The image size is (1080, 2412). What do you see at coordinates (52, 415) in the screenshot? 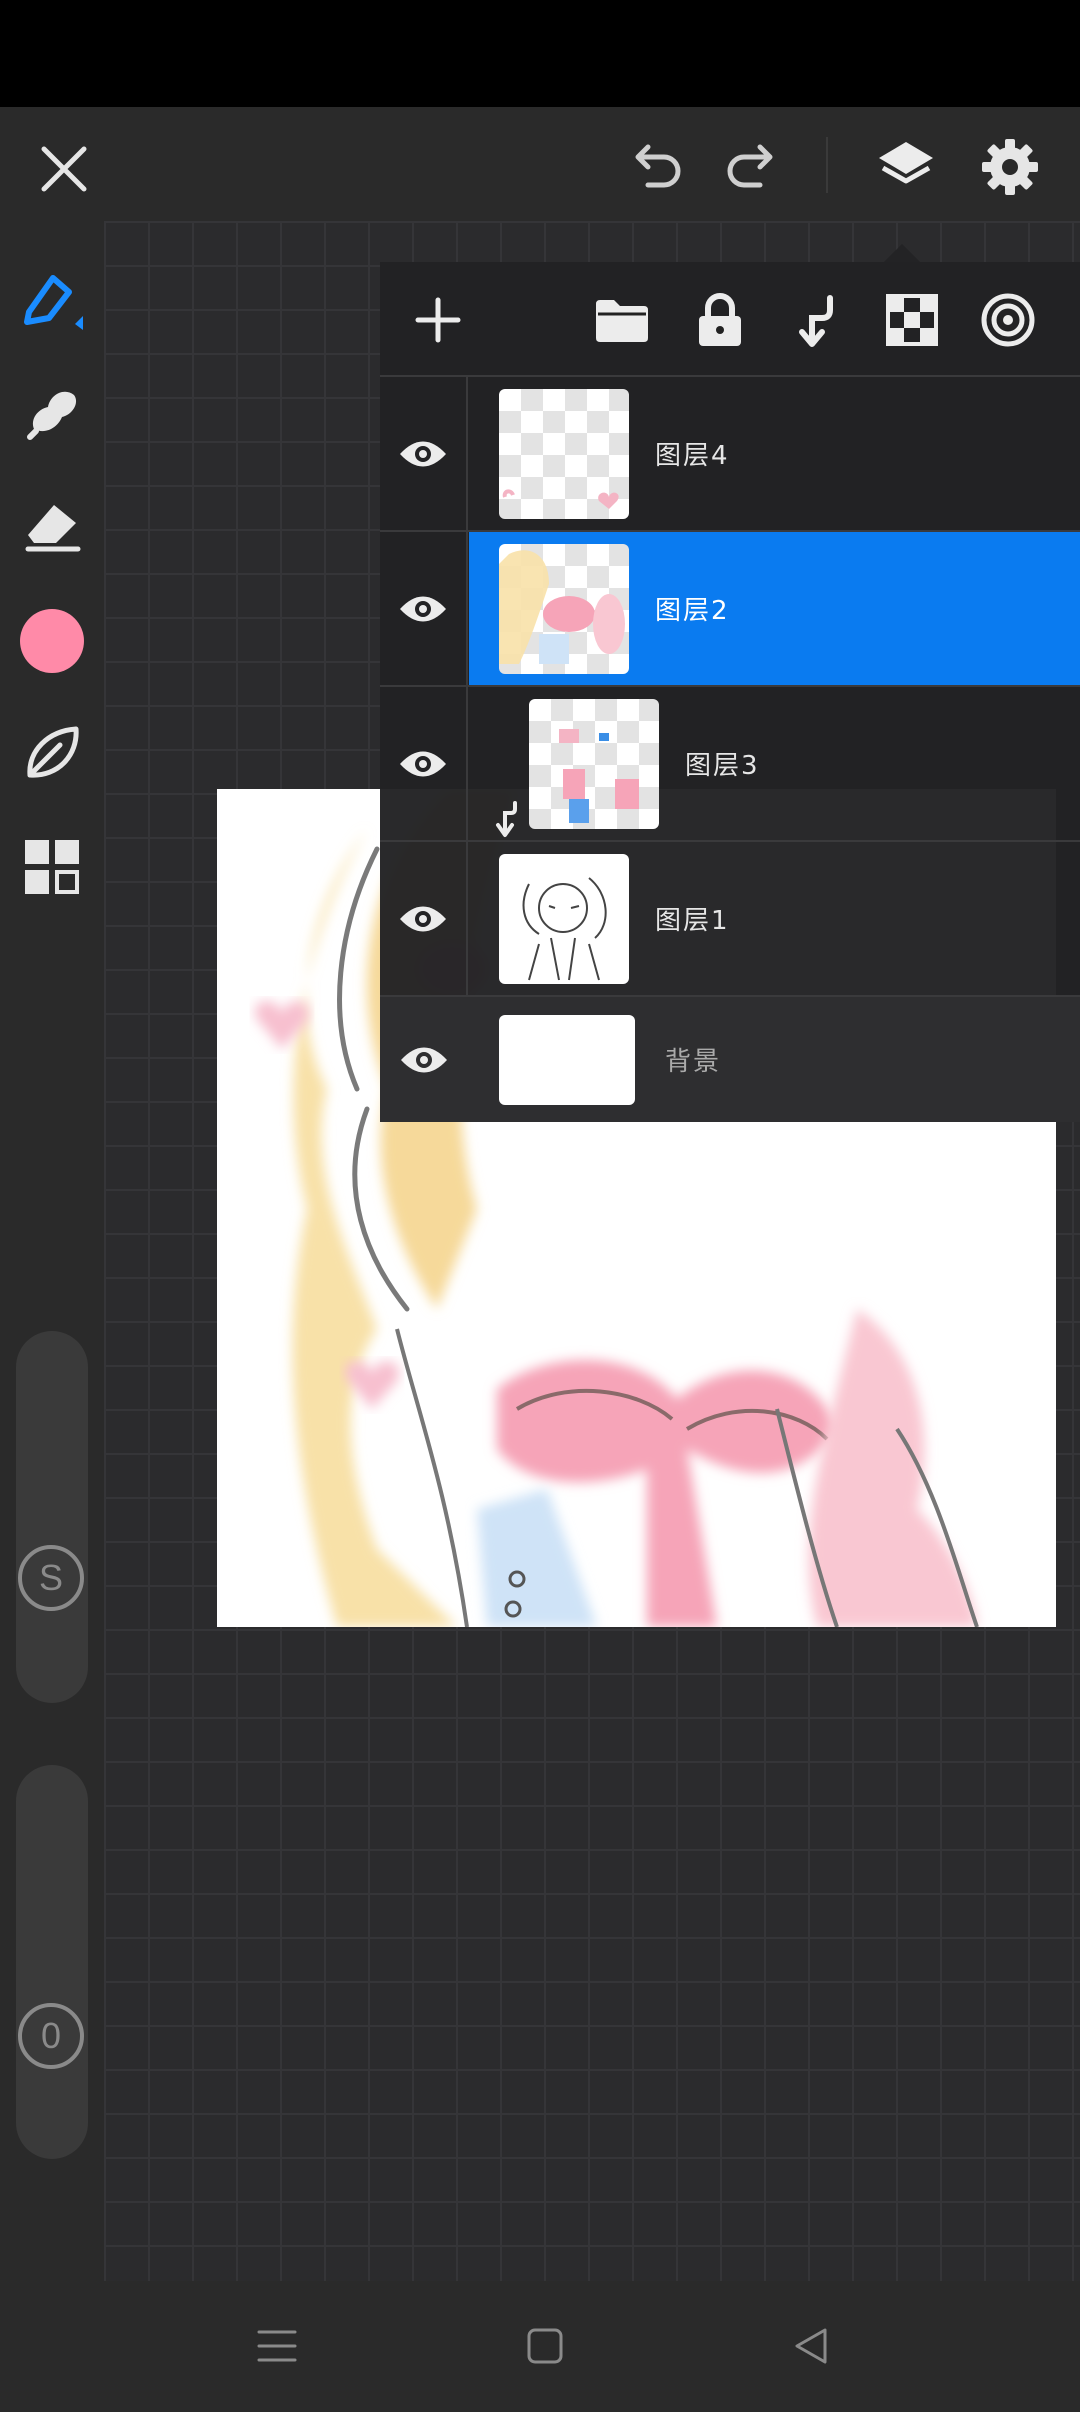
I see `smudge-icon` at bounding box center [52, 415].